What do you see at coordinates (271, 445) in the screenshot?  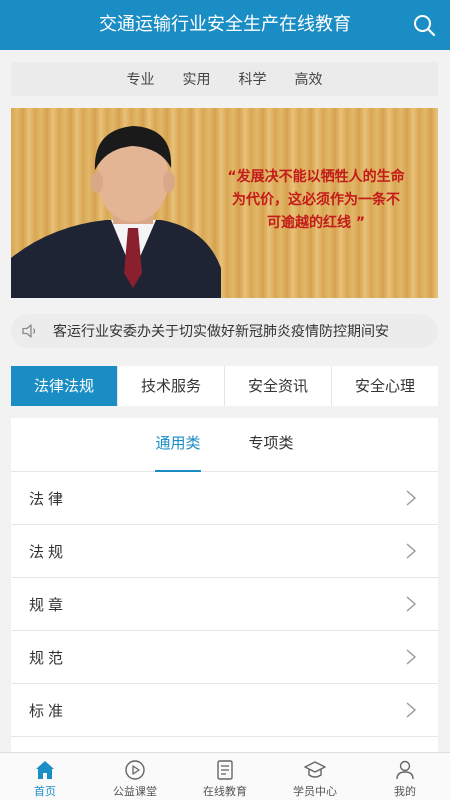 I see `subtab-special: 专项类` at bounding box center [271, 445].